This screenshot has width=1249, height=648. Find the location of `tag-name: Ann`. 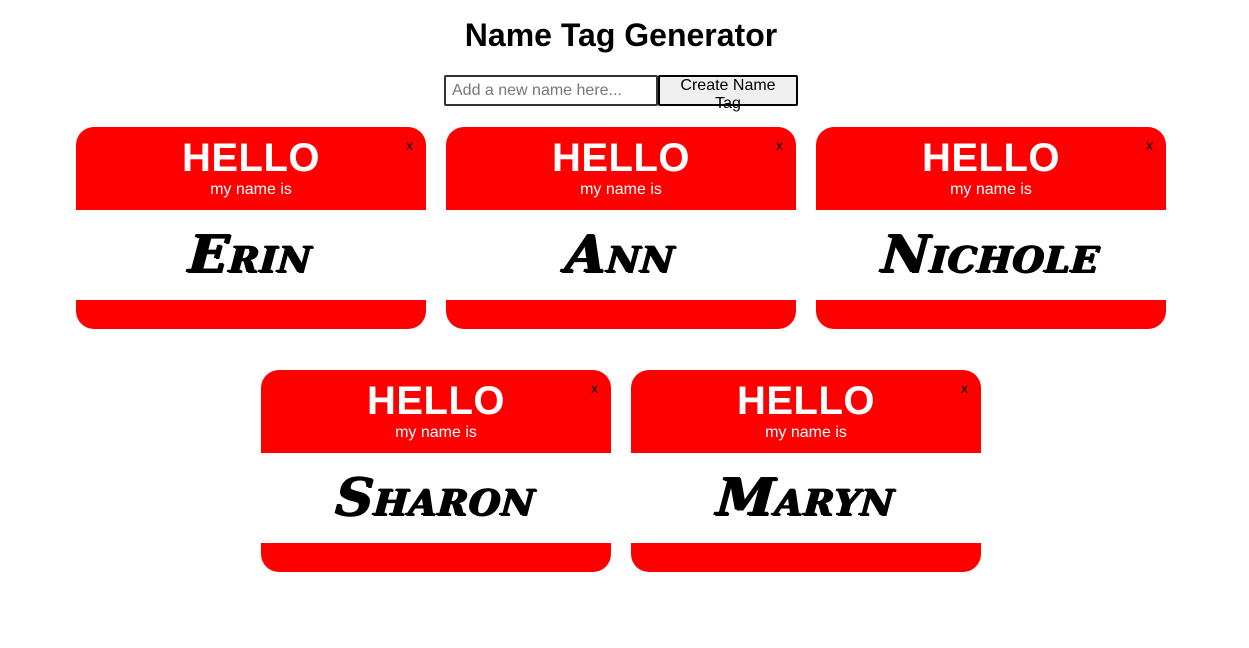

tag-name: Ann is located at coordinates (621, 254).